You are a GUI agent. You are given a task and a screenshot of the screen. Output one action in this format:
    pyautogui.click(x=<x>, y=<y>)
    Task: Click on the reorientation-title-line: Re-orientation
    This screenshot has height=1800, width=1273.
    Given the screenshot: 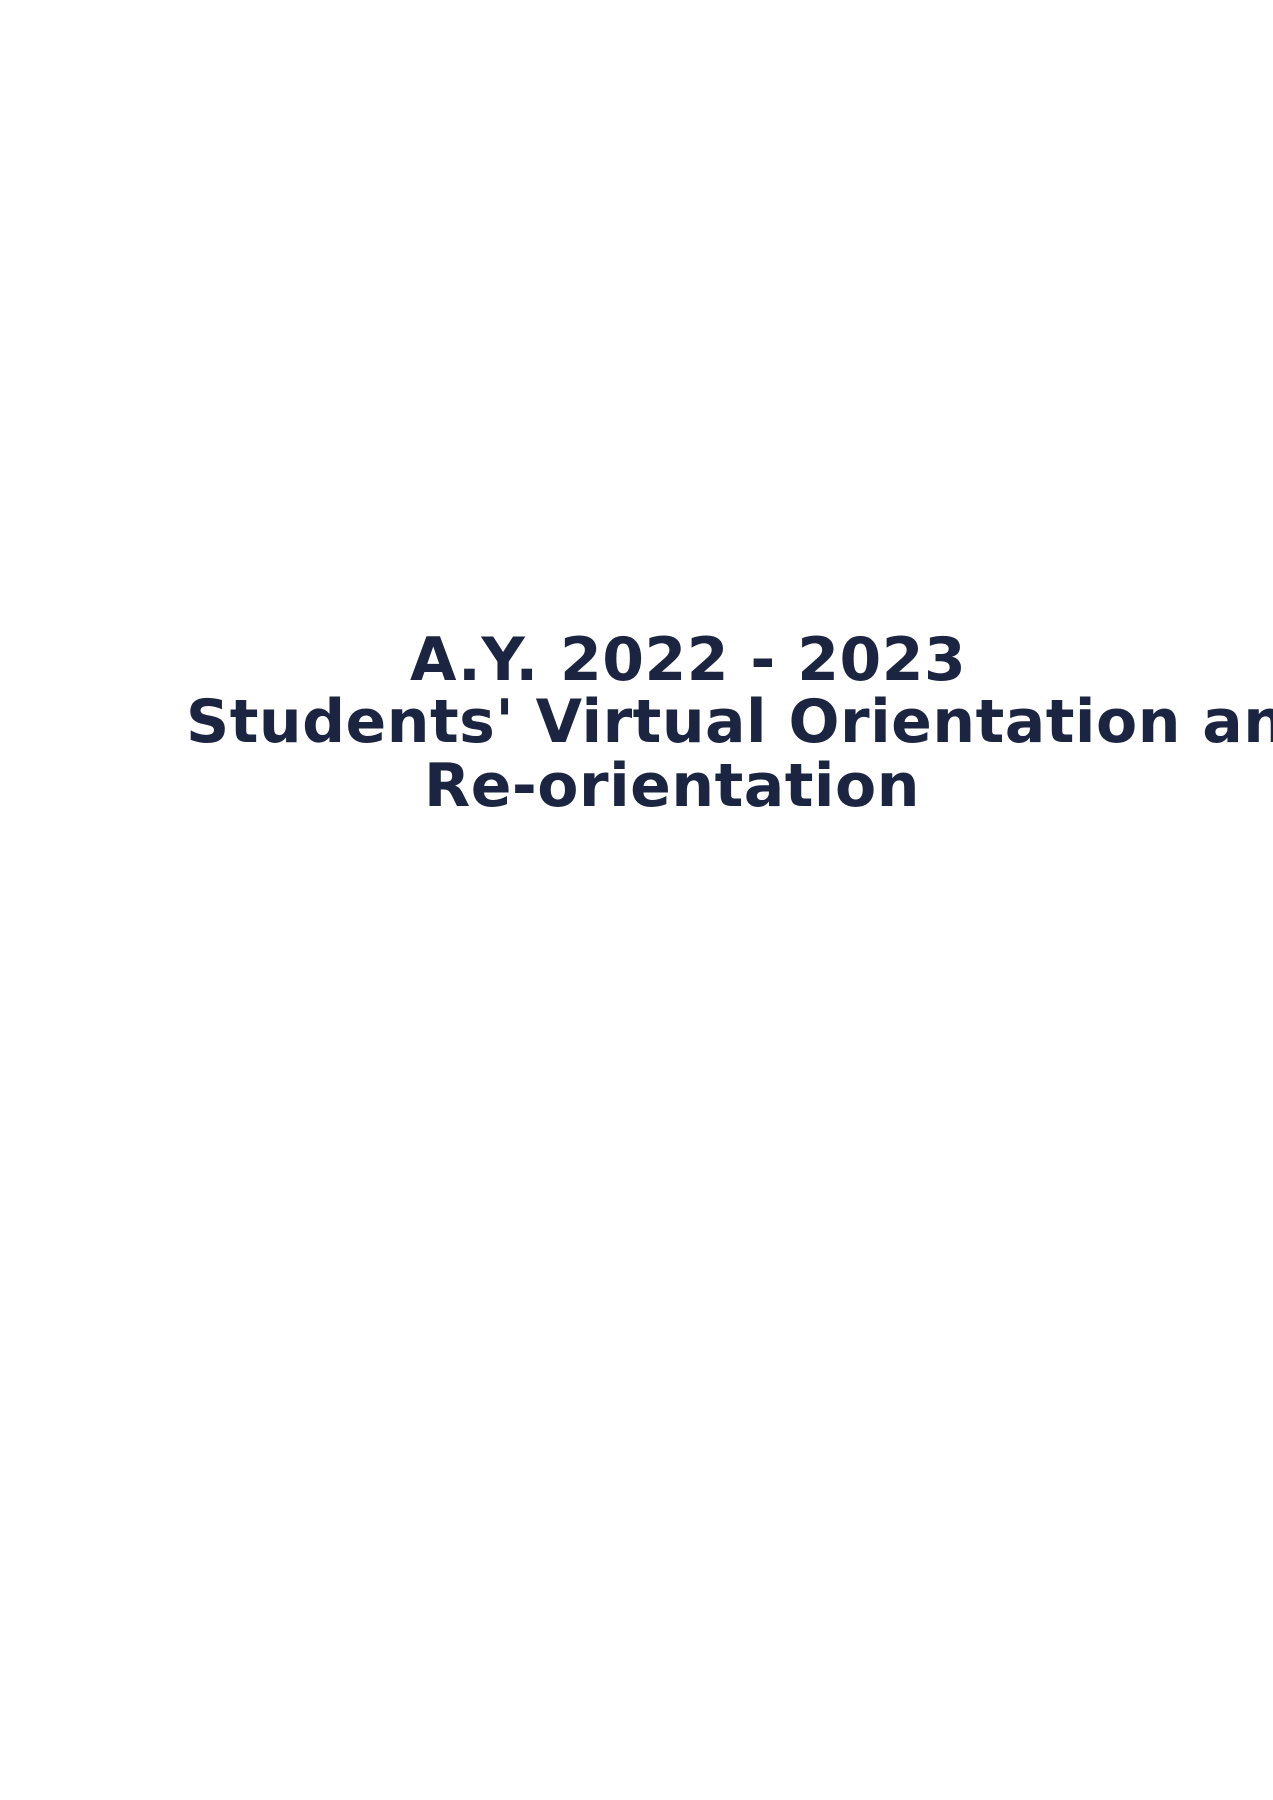 What is the action you would take?
    pyautogui.click(x=672, y=786)
    